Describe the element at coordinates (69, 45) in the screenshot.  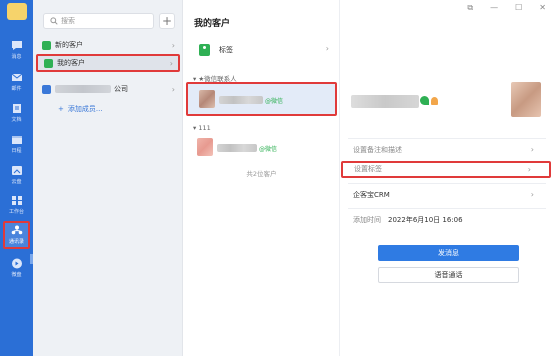
I see `category-label: 新的客户` at that location.